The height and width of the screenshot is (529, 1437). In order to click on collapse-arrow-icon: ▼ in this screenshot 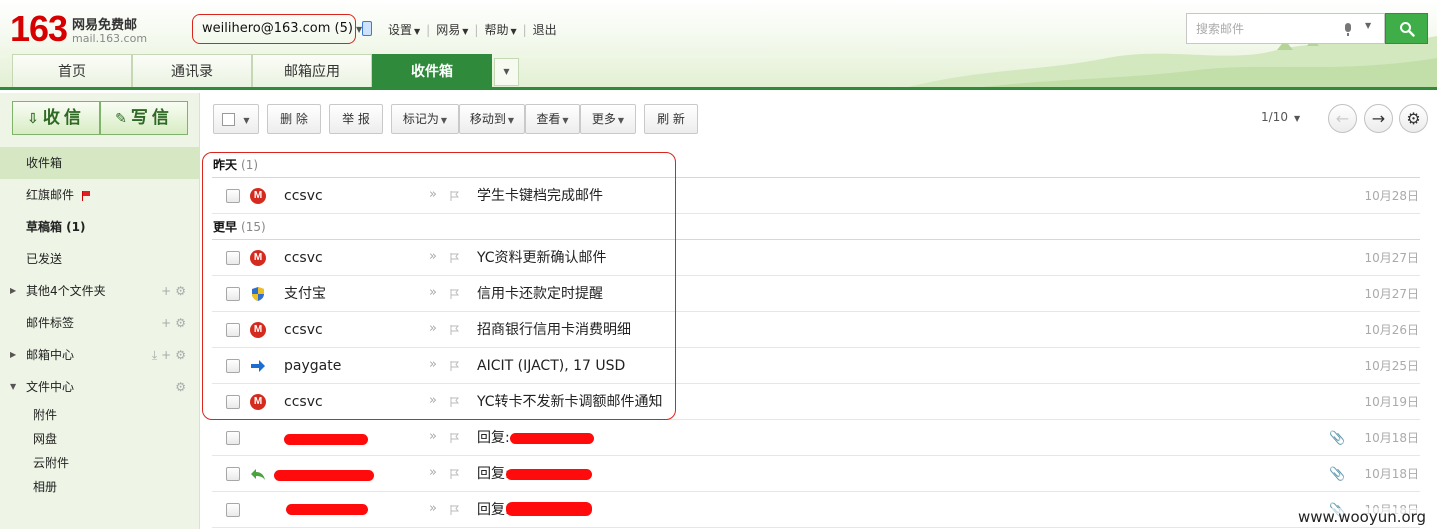, I will do `click(13, 387)`.